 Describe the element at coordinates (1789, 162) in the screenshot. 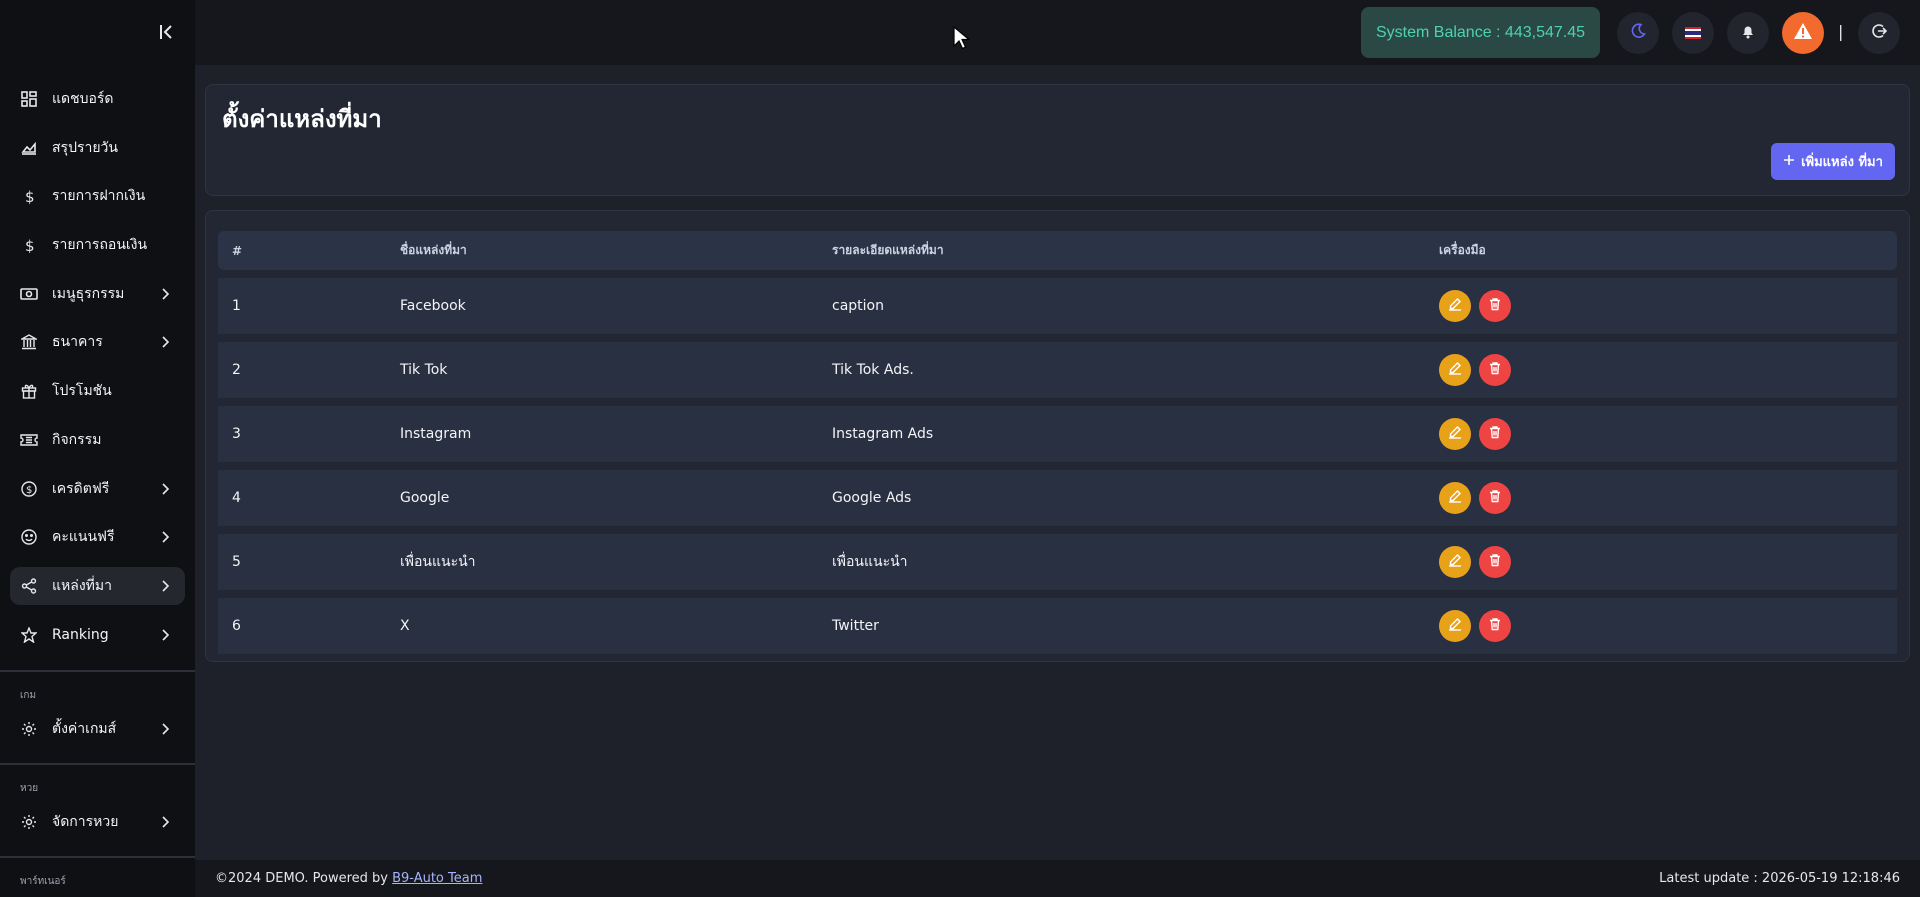

I see `plus-icon` at that location.